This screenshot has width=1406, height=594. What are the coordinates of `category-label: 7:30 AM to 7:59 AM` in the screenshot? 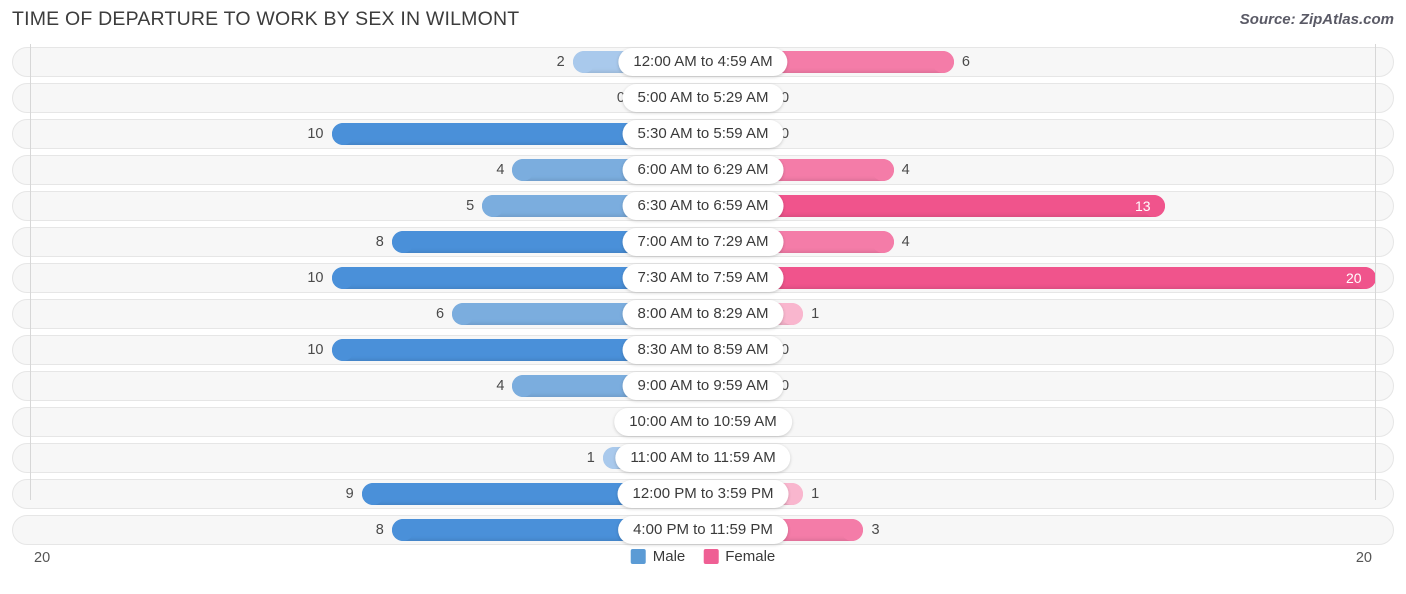 It's located at (703, 278).